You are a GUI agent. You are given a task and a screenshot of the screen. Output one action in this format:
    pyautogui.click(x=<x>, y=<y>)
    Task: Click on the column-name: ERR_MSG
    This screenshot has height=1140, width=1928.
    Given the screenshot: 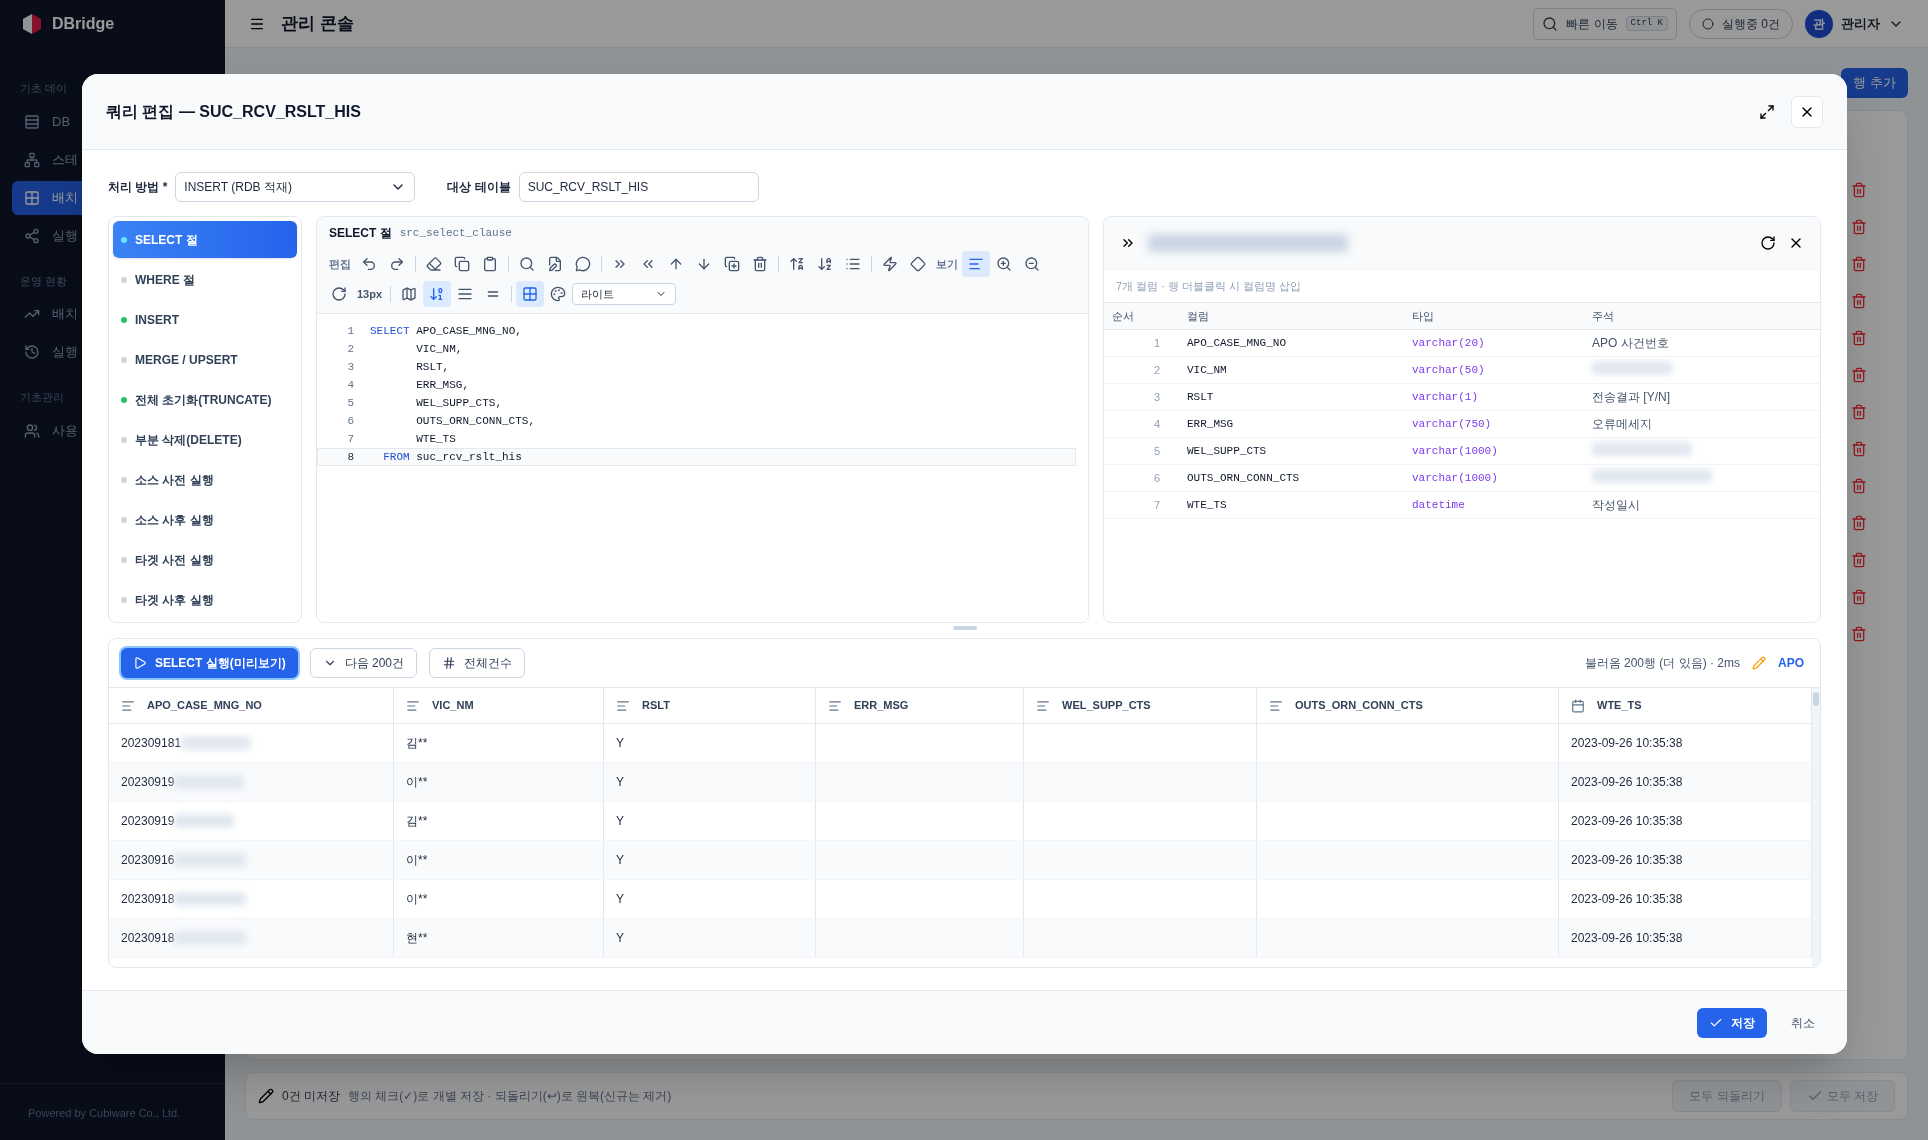 What is the action you would take?
    pyautogui.click(x=1211, y=424)
    